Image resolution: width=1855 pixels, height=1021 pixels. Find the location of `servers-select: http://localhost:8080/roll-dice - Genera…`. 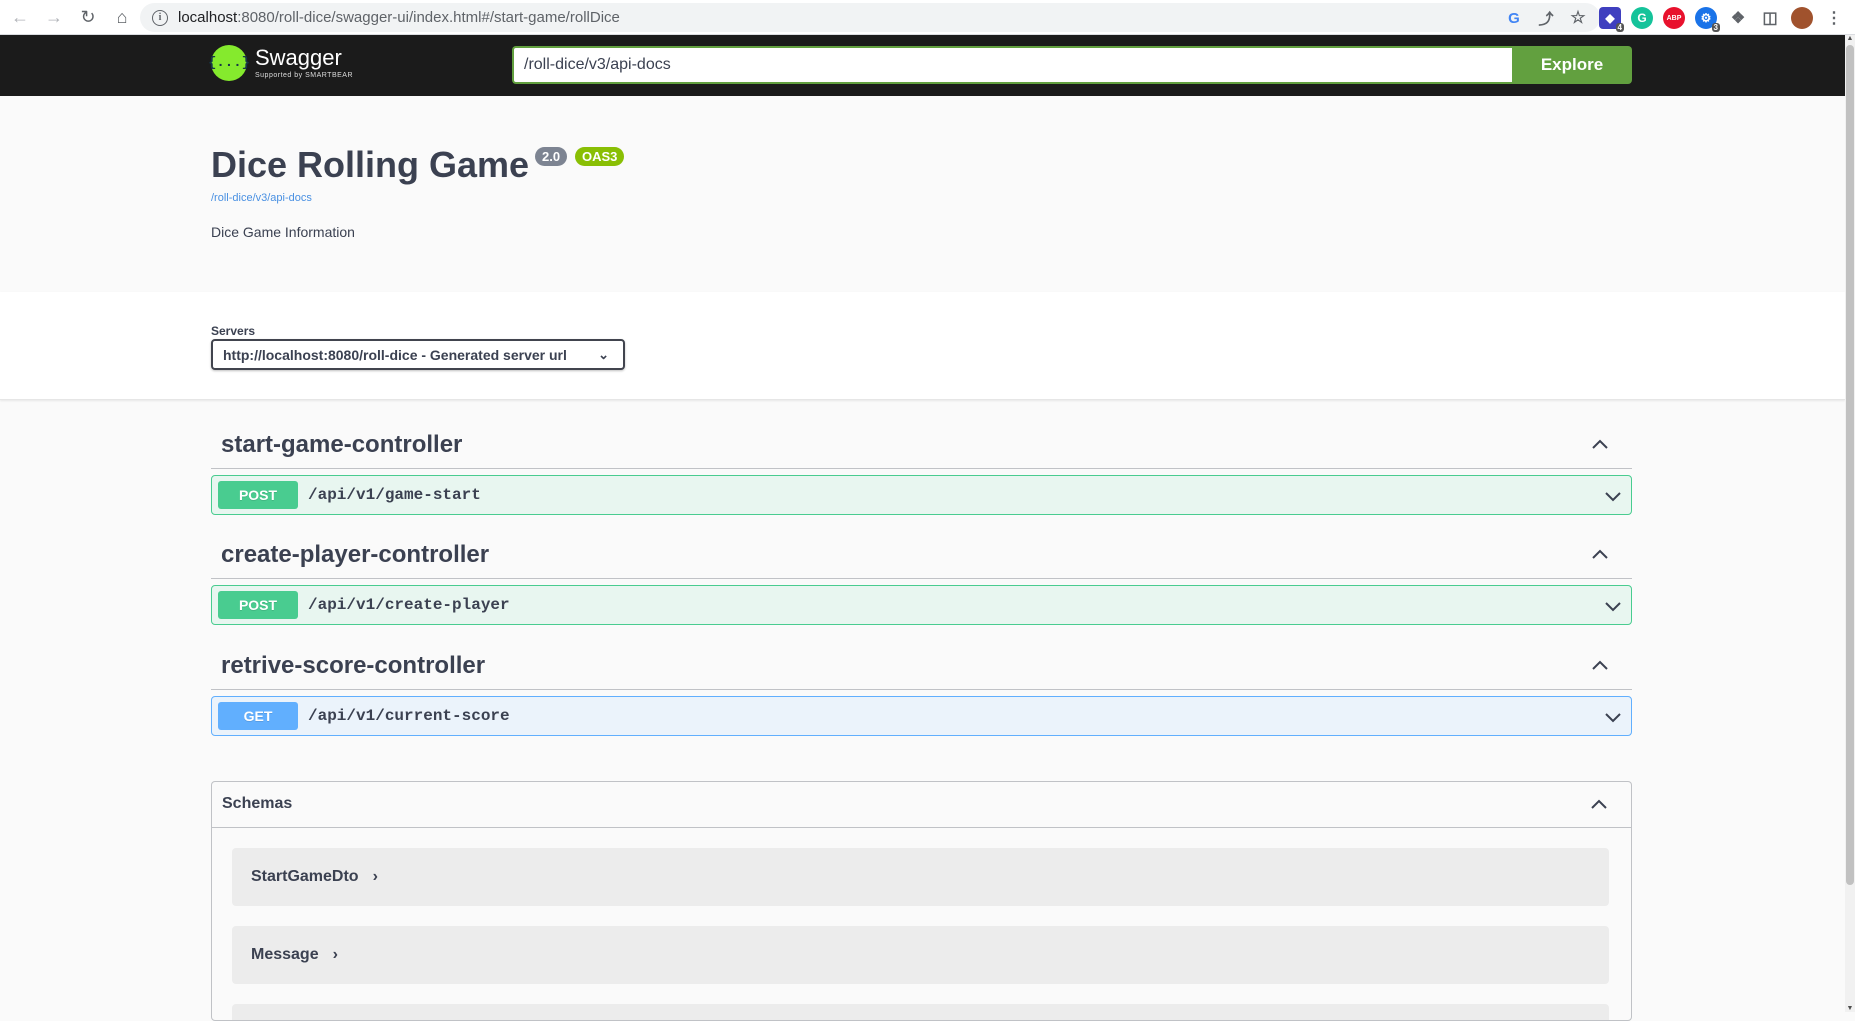

servers-select: http://localhost:8080/roll-dice - Genera… is located at coordinates (418, 354).